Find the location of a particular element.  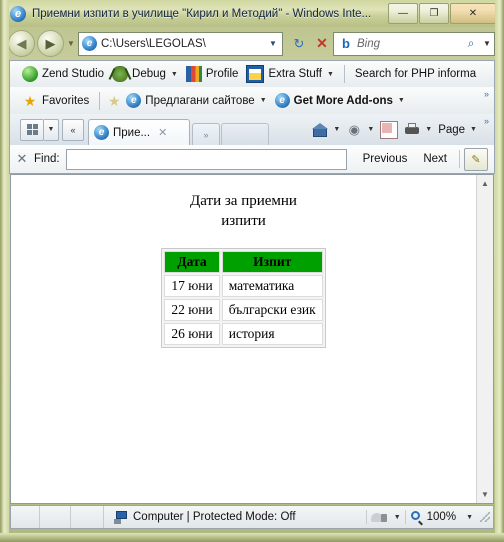

page-menu-label: Page is located at coordinates (452, 129).